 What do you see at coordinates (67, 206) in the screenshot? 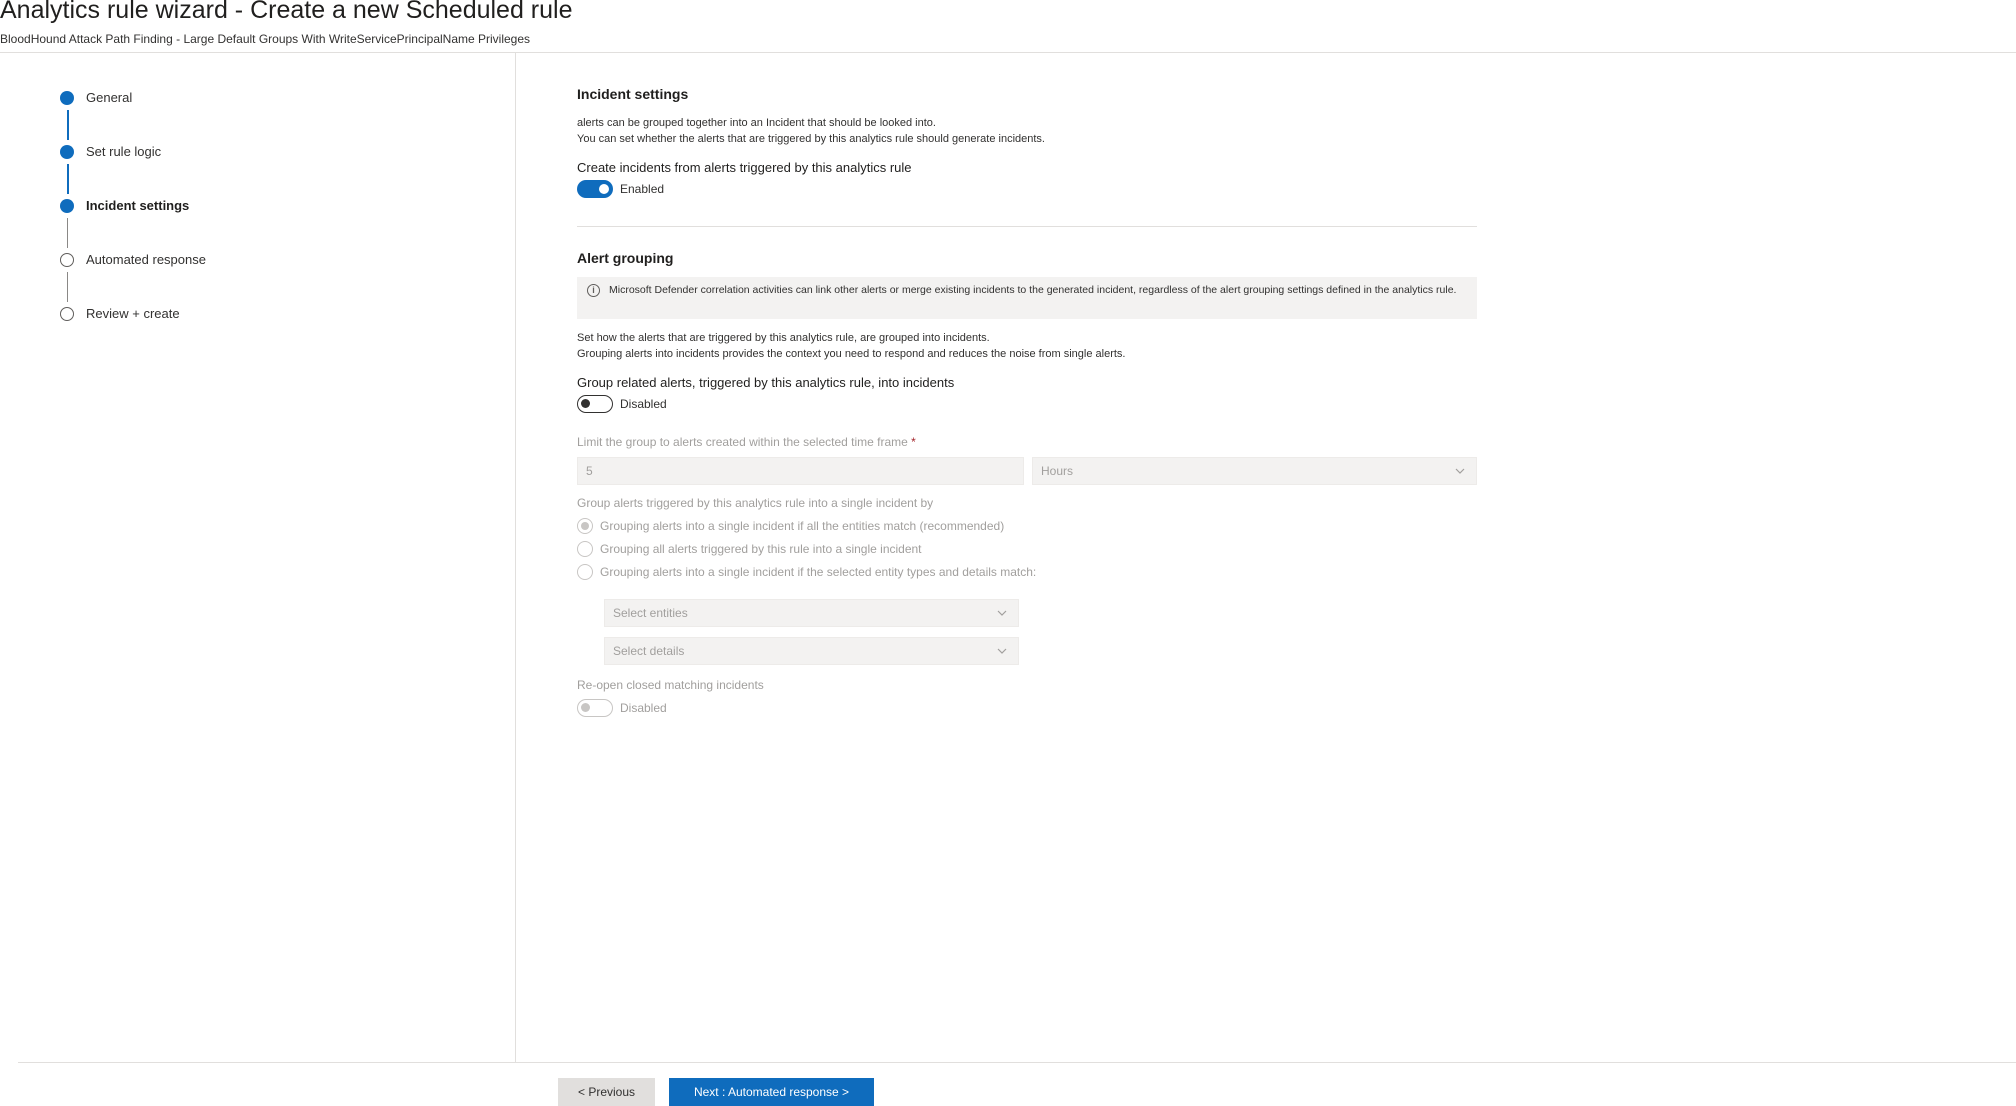
I see `step-current-icon` at bounding box center [67, 206].